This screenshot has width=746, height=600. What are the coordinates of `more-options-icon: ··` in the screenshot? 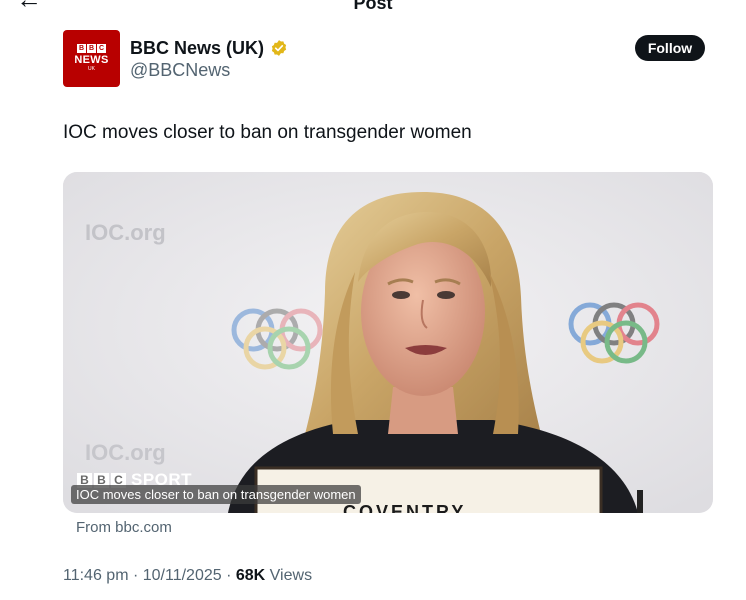 It's located at (739, 5).